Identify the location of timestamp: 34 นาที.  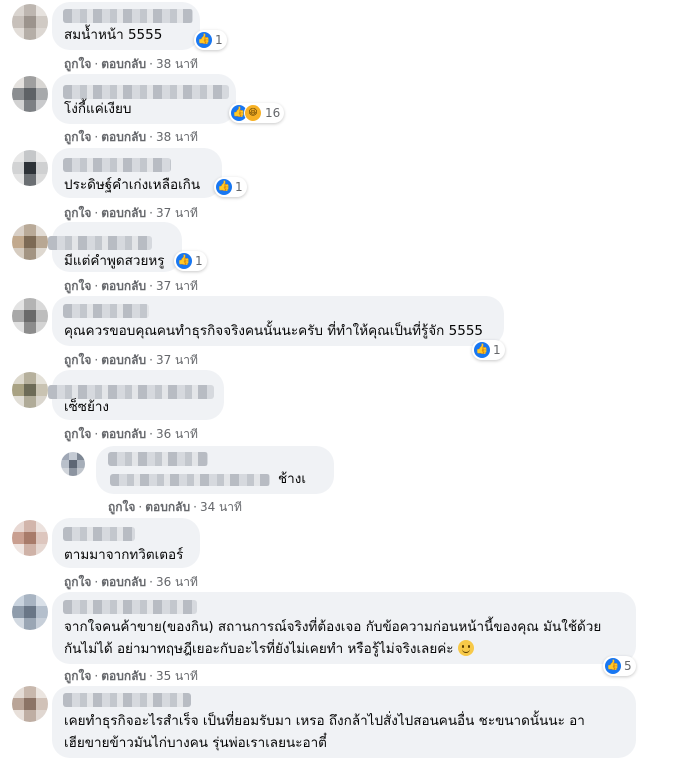
(221, 507).